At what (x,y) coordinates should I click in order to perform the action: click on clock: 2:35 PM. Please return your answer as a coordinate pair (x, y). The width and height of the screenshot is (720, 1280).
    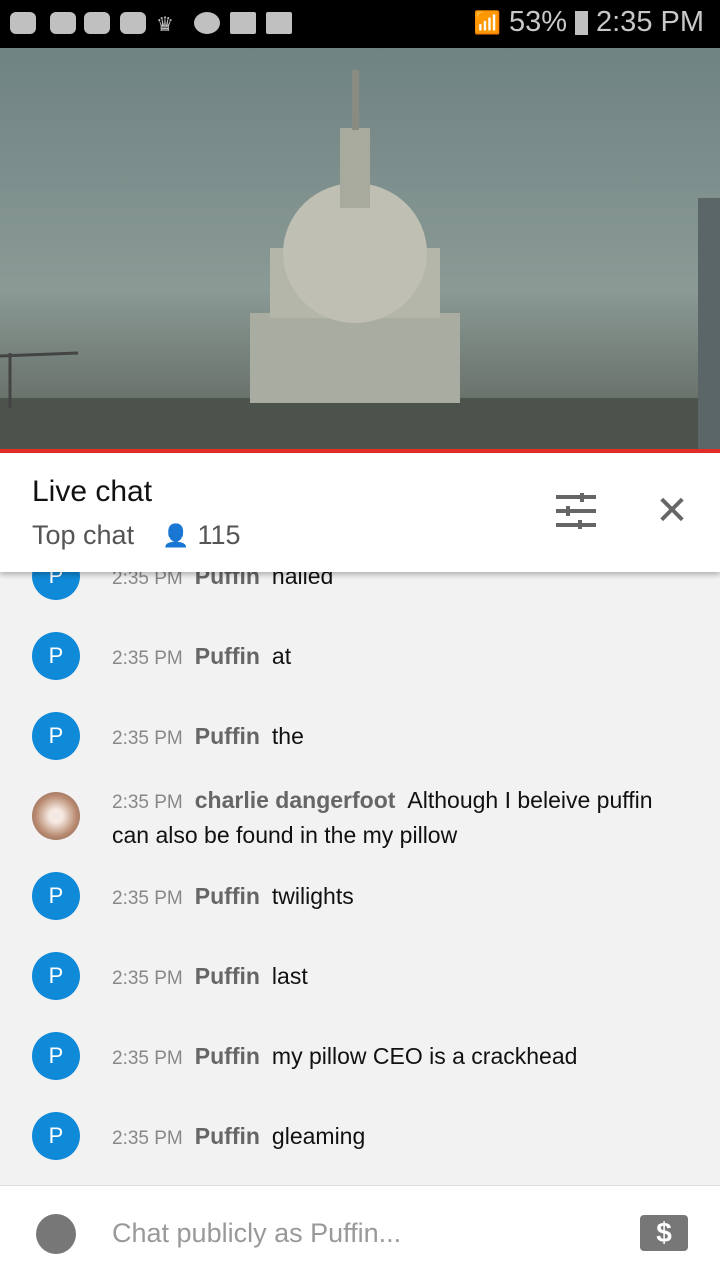
    Looking at the image, I should click on (650, 22).